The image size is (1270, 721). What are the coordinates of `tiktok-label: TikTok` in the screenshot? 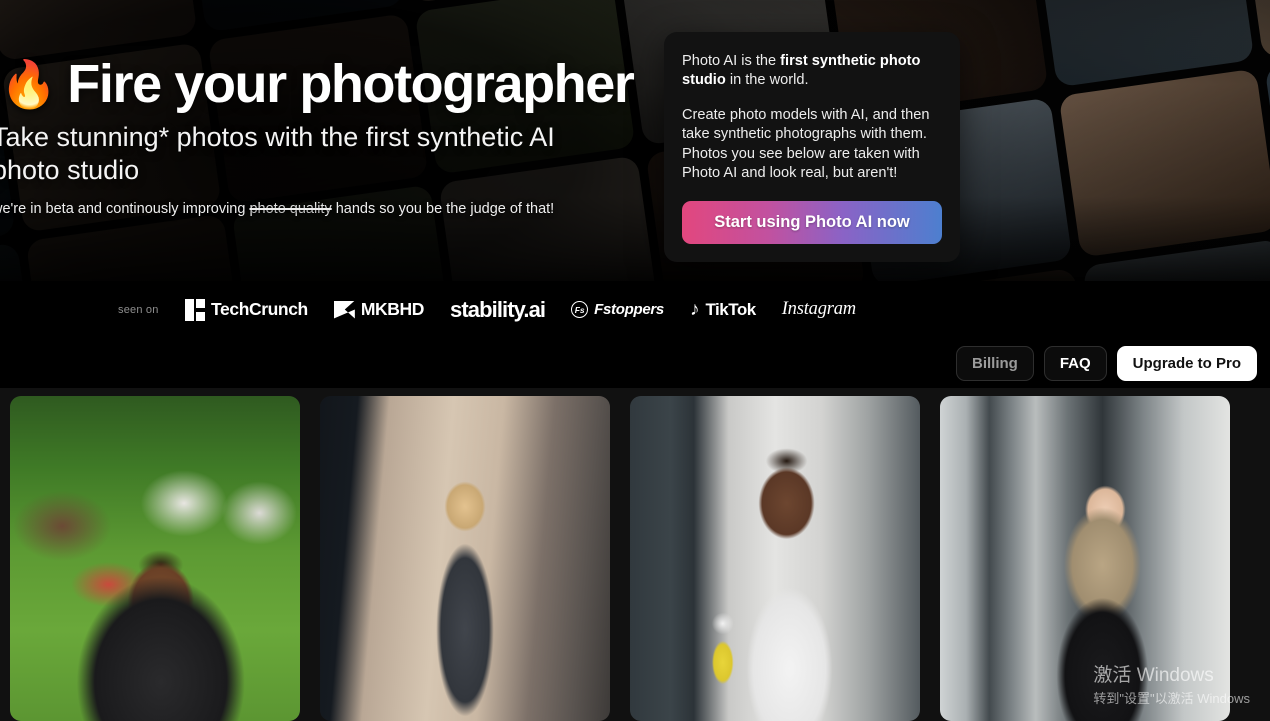 It's located at (730, 309).